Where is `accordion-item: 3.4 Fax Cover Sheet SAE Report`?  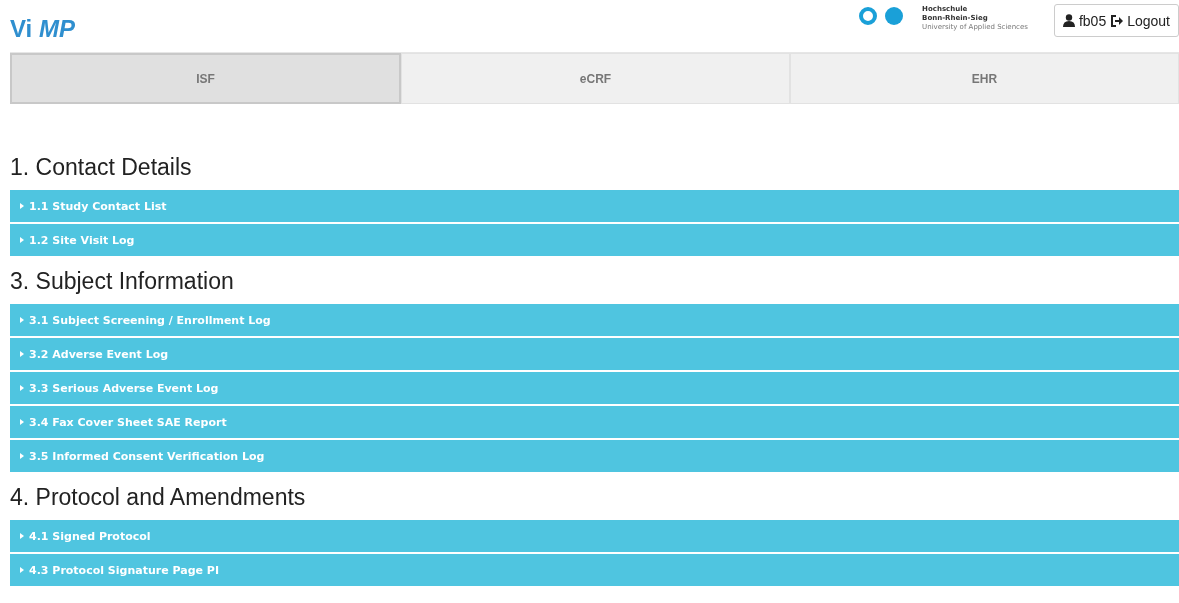 accordion-item: 3.4 Fax Cover Sheet SAE Report is located at coordinates (594, 422).